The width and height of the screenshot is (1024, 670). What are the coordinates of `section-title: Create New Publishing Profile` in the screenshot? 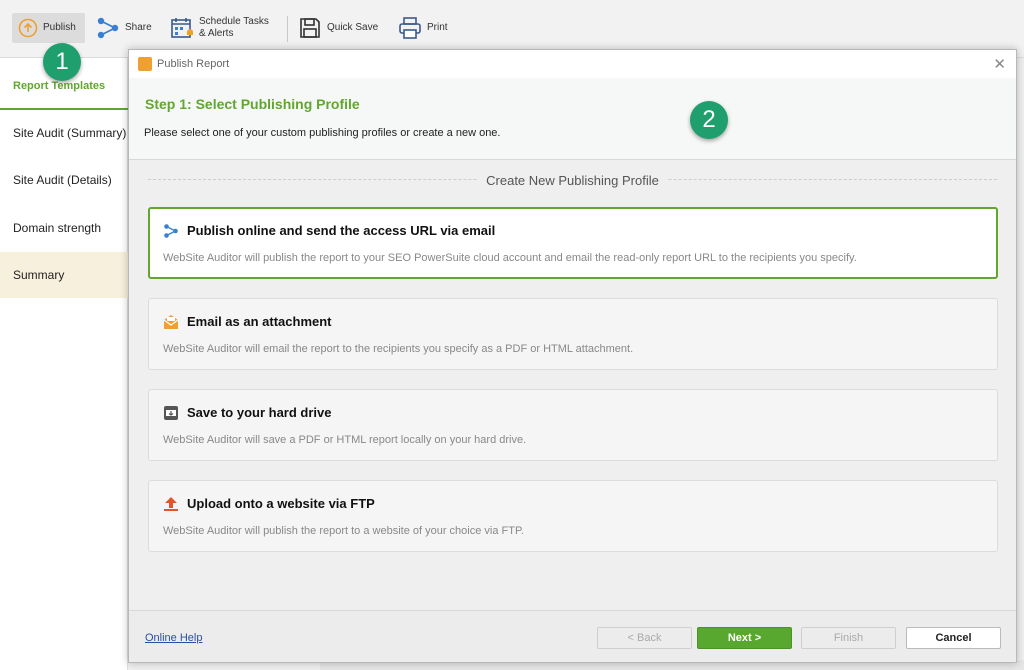 It's located at (572, 181).